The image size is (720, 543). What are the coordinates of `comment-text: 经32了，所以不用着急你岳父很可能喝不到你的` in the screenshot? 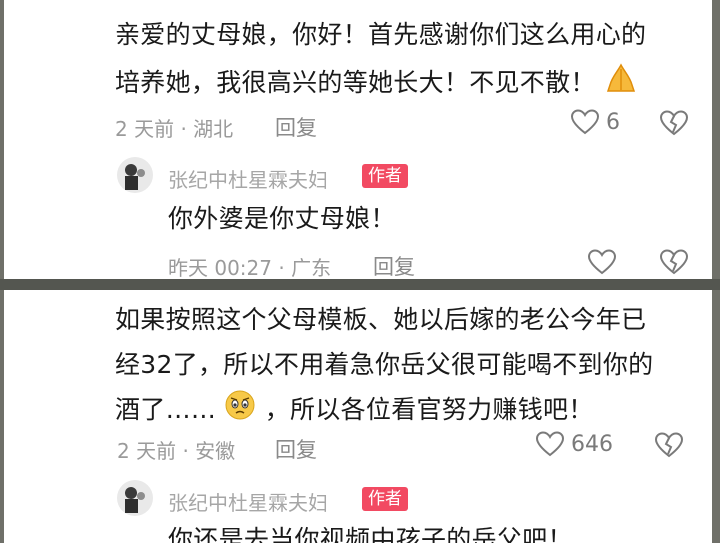 It's located at (384, 364).